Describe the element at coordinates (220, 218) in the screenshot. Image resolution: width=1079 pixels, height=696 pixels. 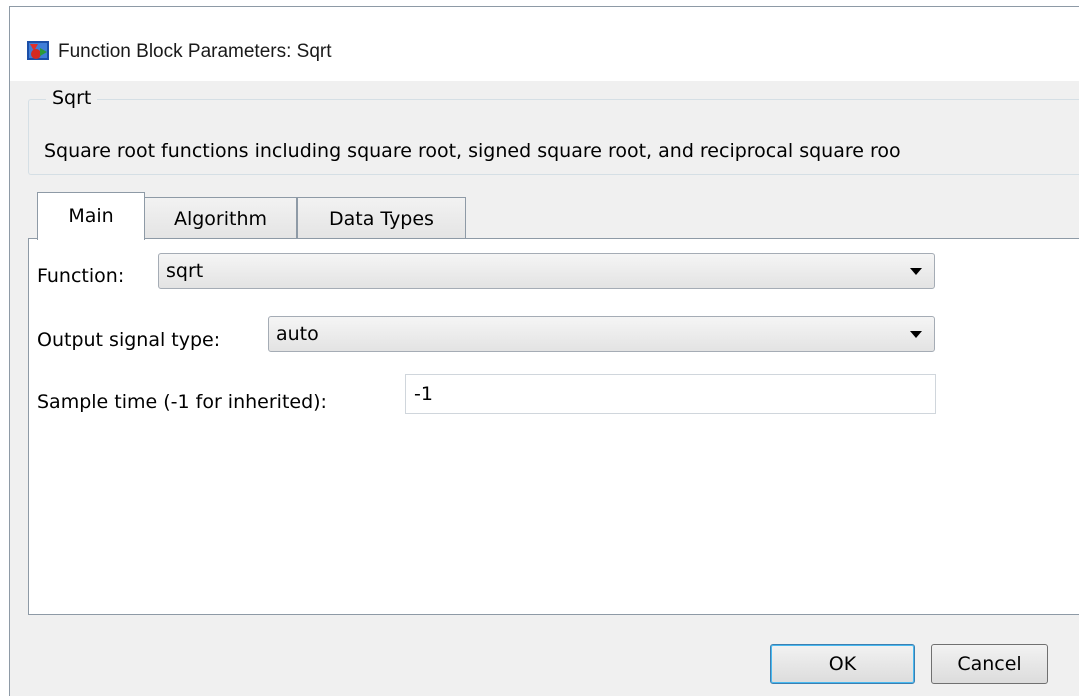
I see `tab-algorithm: Algorithm` at that location.